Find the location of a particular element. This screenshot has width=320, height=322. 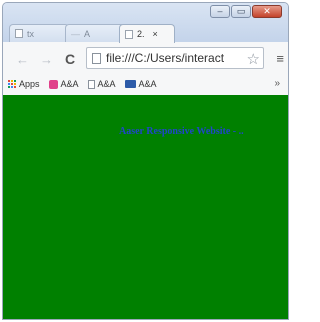

bookmark-apps: Apps is located at coordinates (24, 84).